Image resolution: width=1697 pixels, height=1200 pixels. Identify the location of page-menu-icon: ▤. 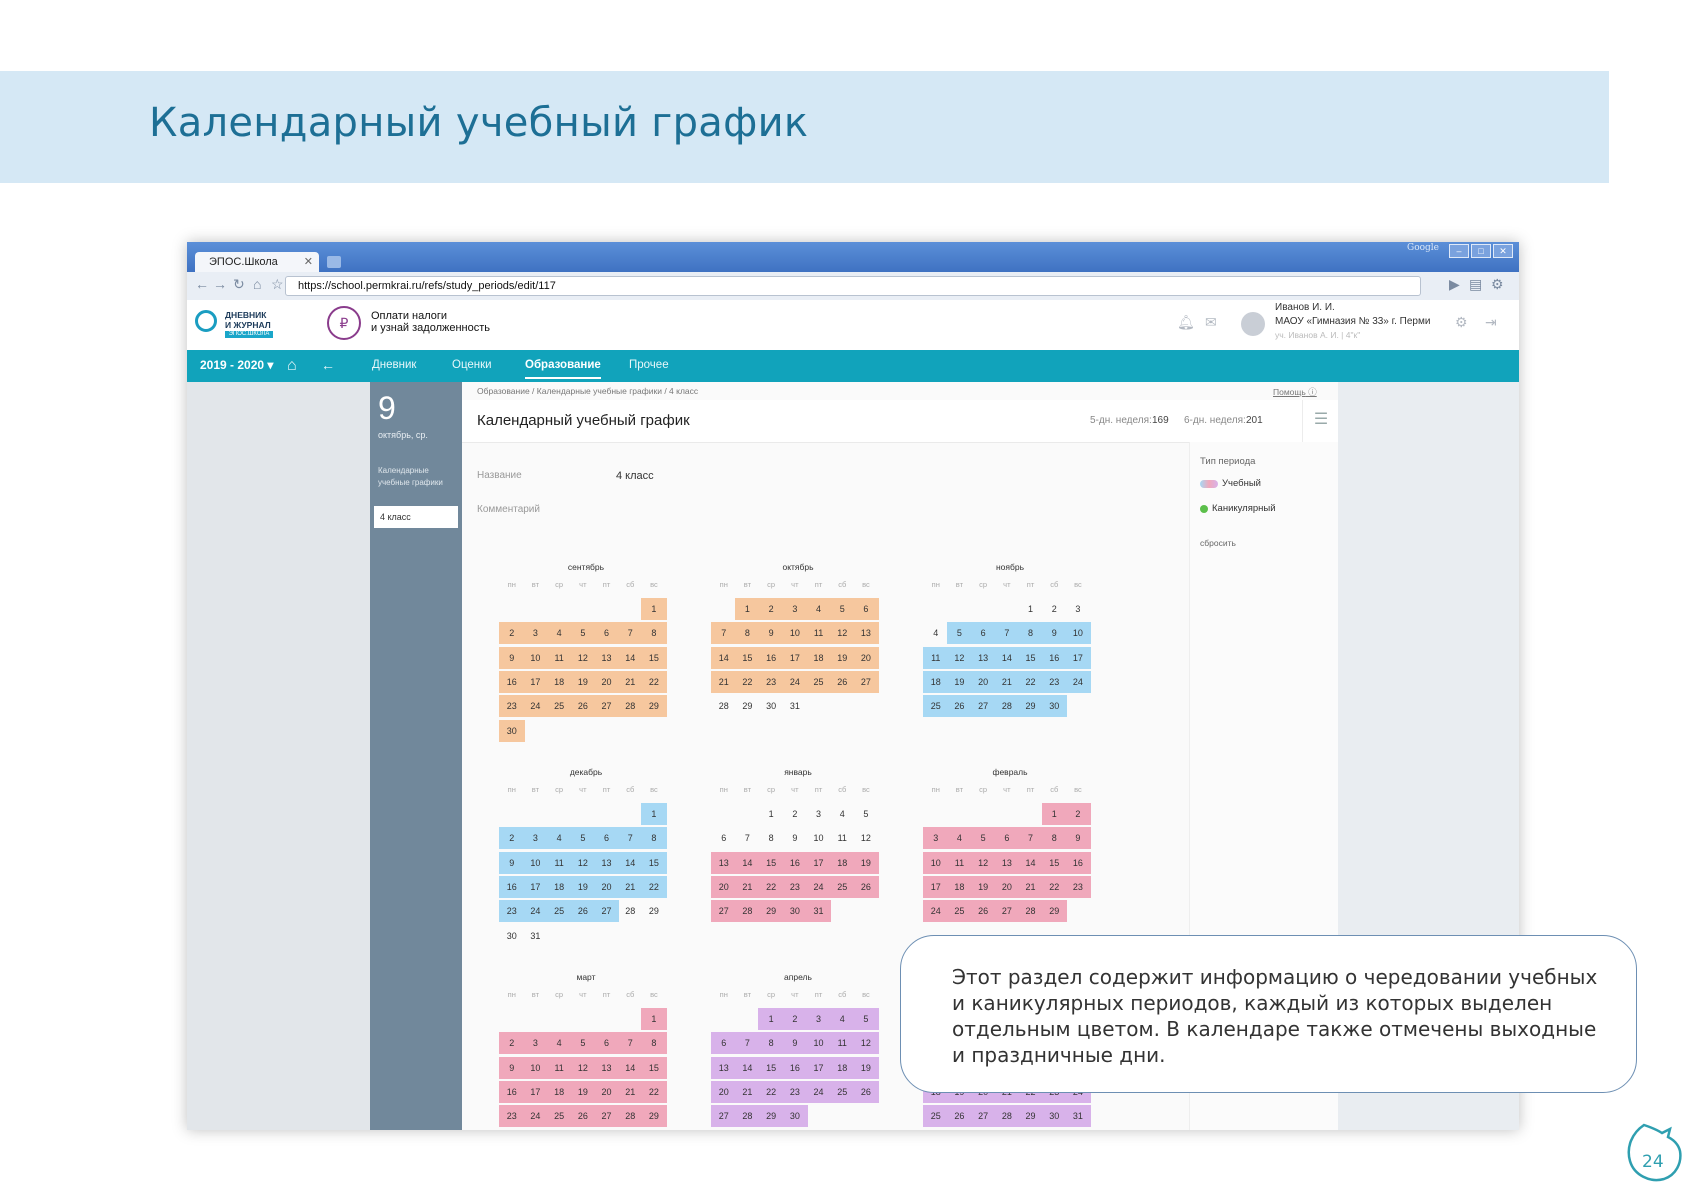
(1475, 284).